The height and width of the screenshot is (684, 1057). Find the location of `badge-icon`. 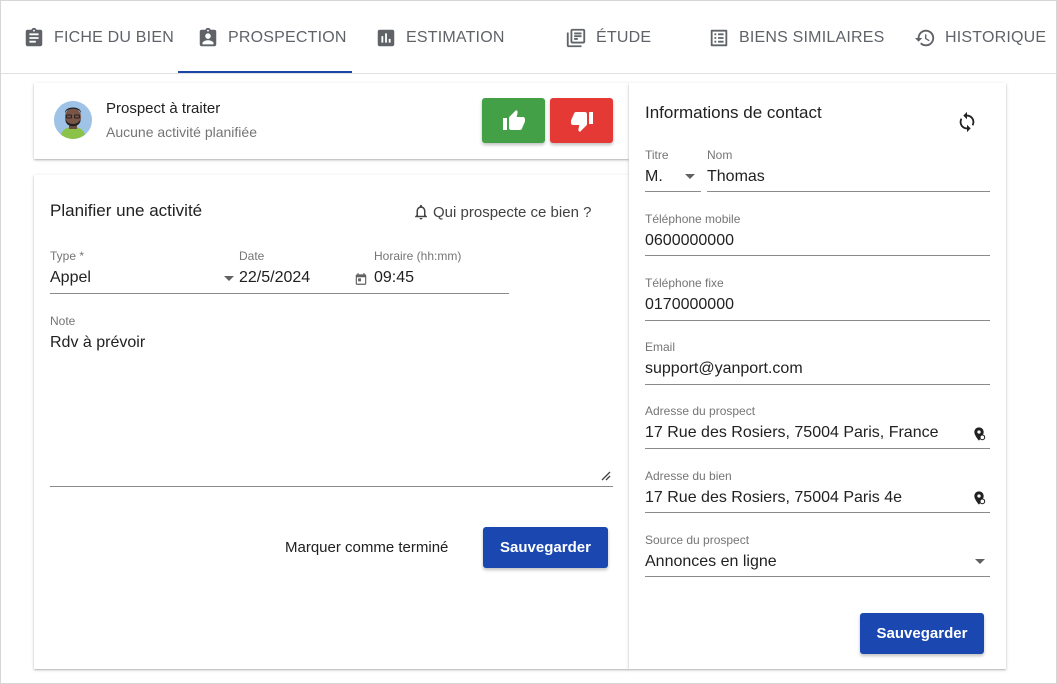

badge-icon is located at coordinates (208, 38).